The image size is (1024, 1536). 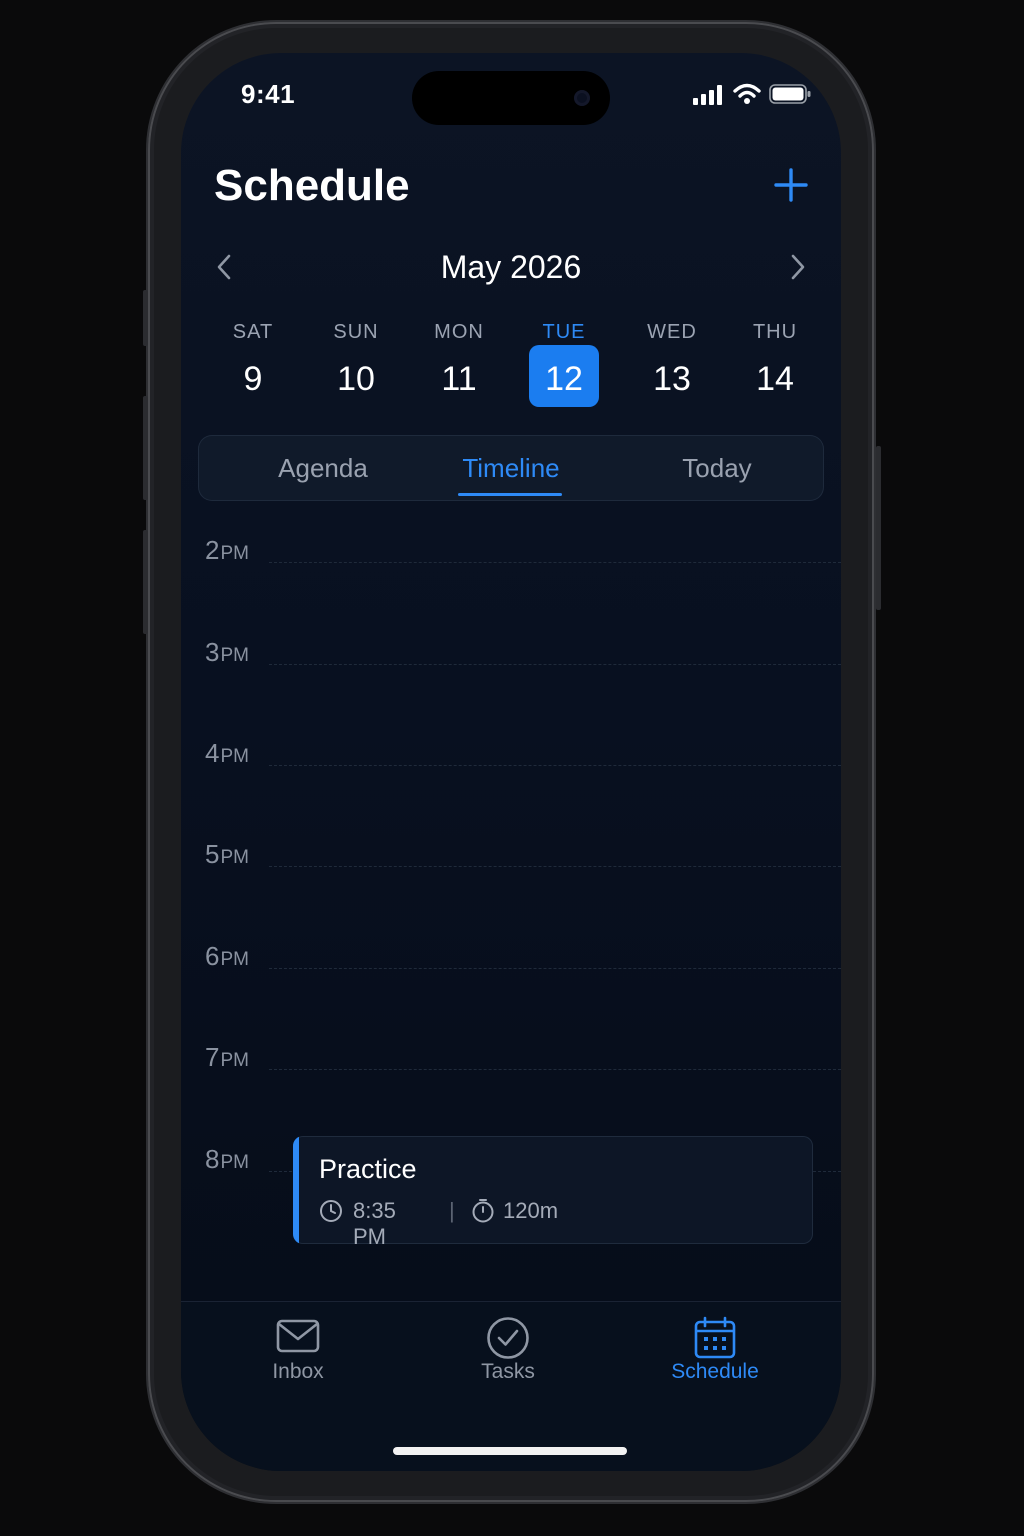 What do you see at coordinates (553, 1190) in the screenshot?
I see `event-card-practice: Practice 8:35 PM | 120m` at bounding box center [553, 1190].